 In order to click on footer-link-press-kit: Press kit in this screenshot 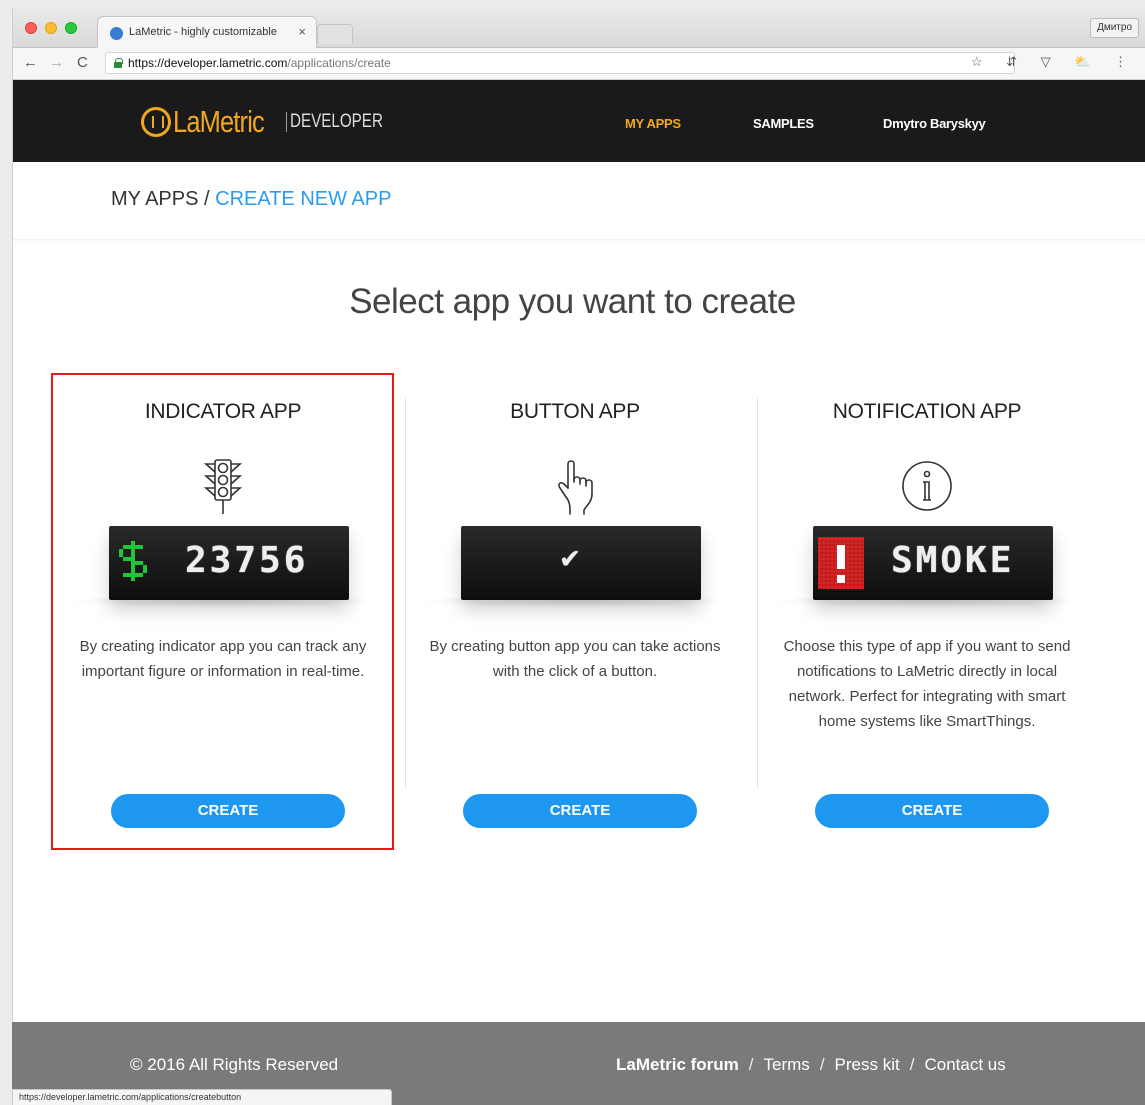, I will do `click(867, 1064)`.